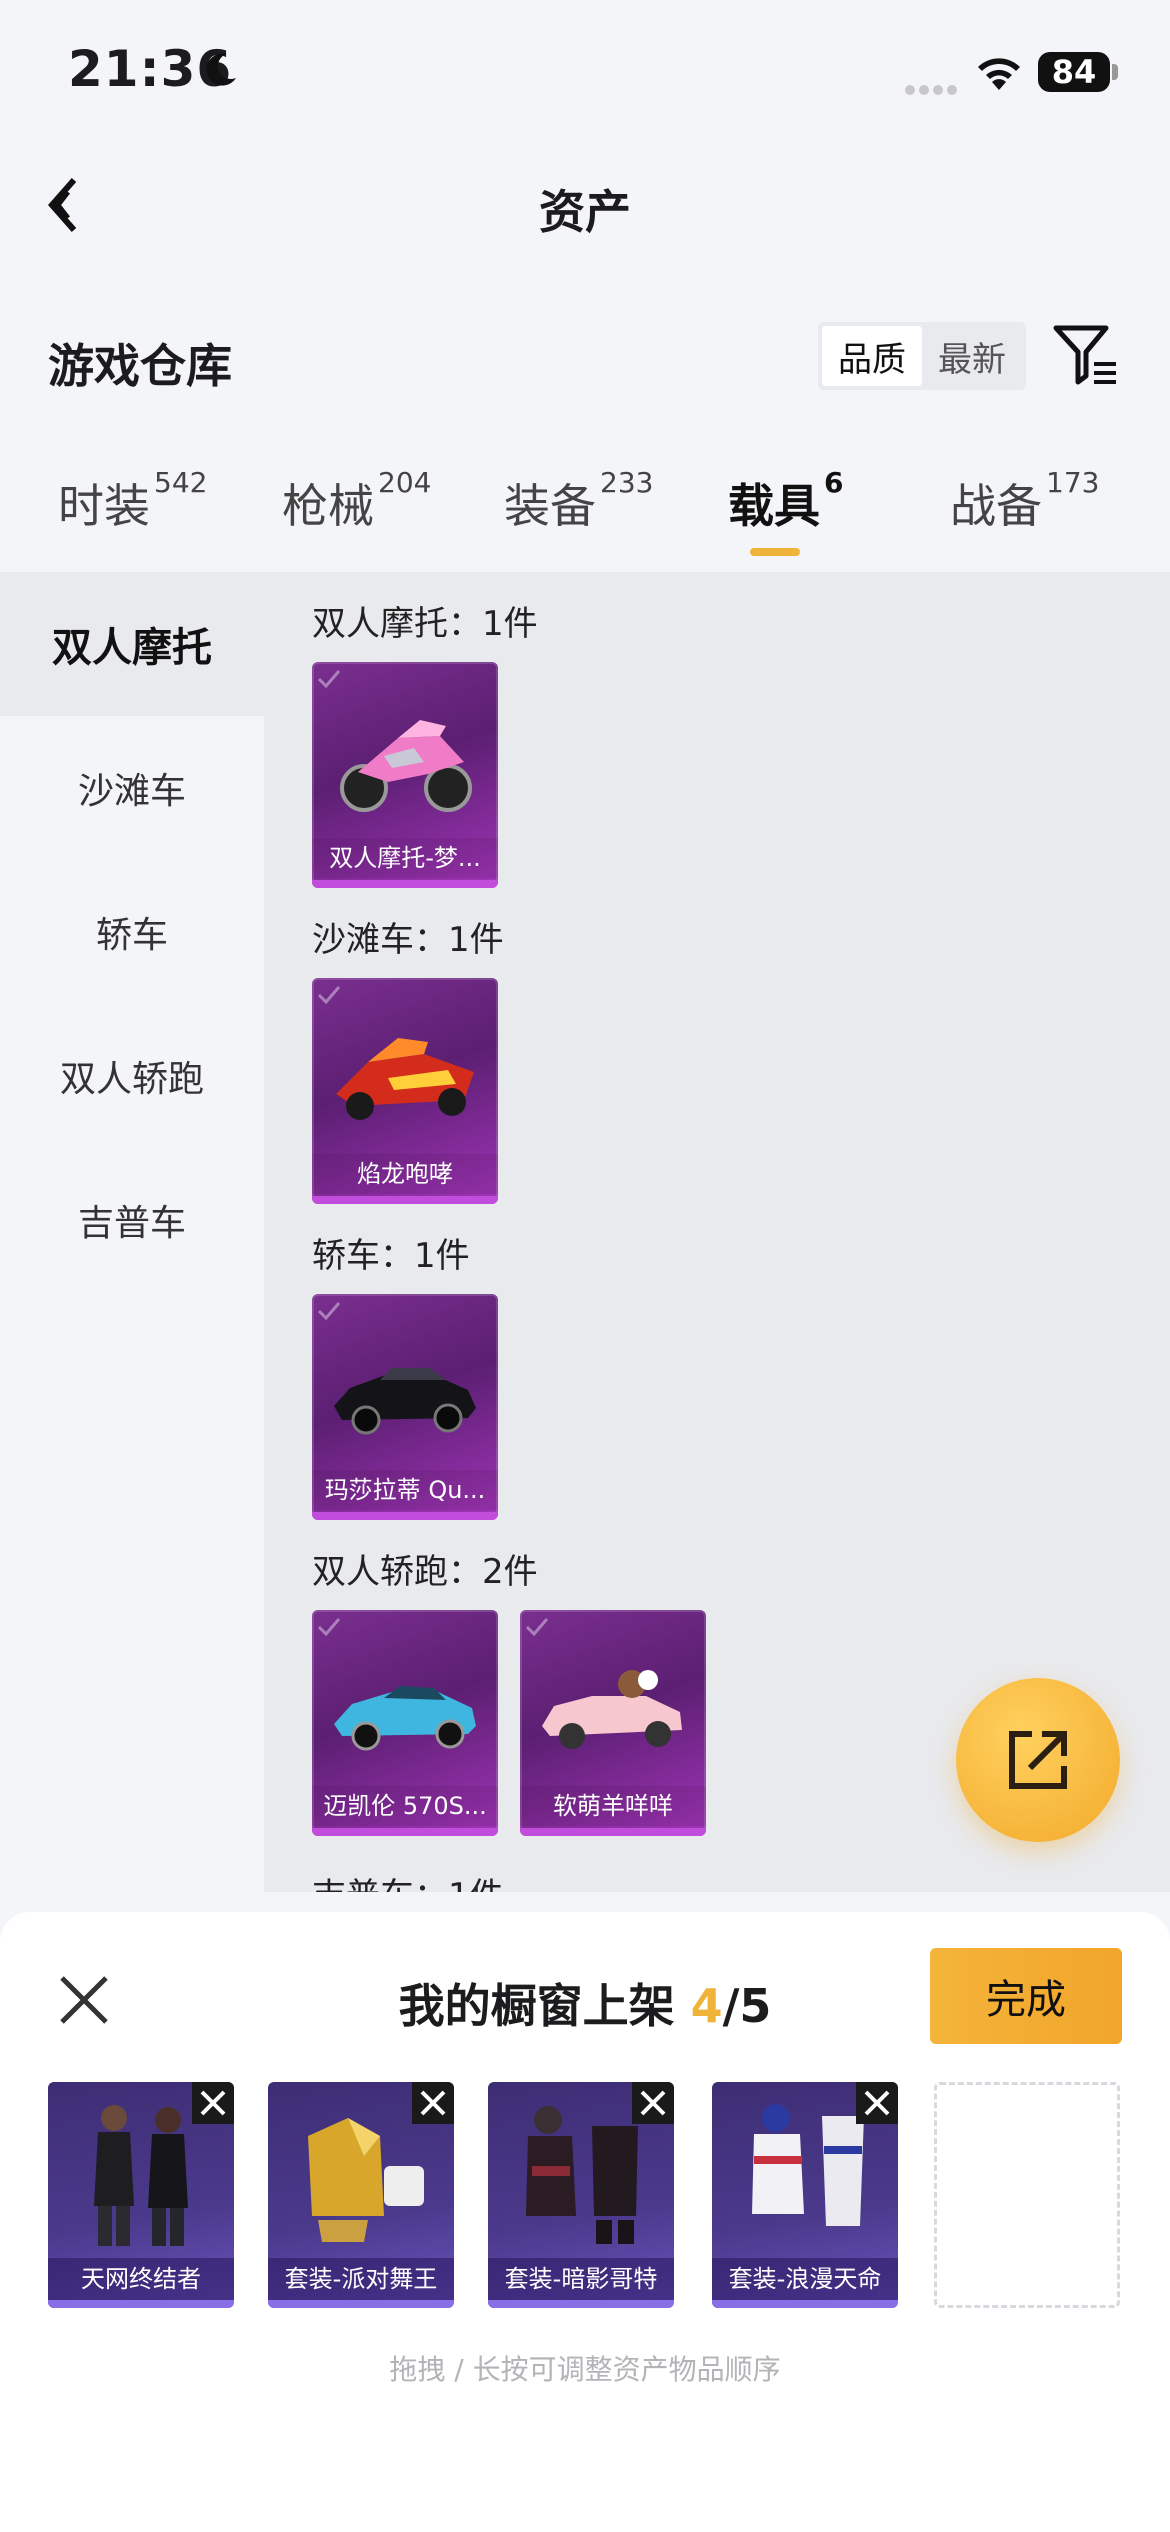 This screenshot has width=1170, height=2532. I want to click on tab-count: 542, so click(181, 482).